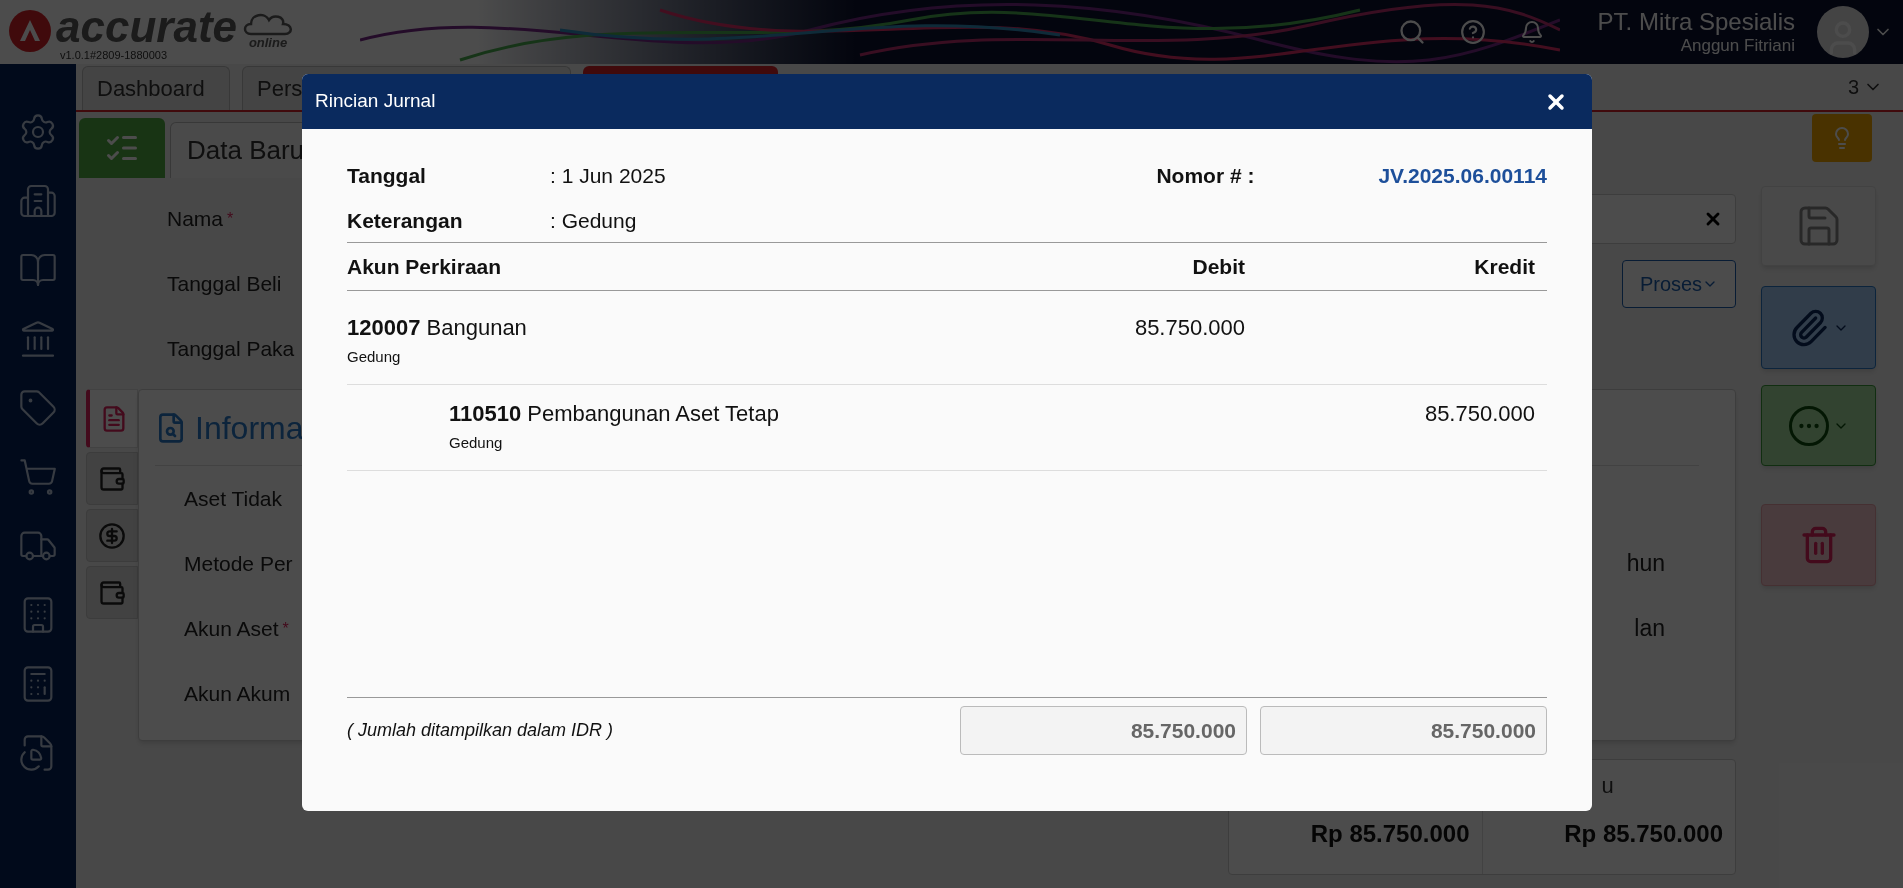 This screenshot has width=1903, height=888. Describe the element at coordinates (405, 220) in the screenshot. I see `note-label: Keterangan` at that location.